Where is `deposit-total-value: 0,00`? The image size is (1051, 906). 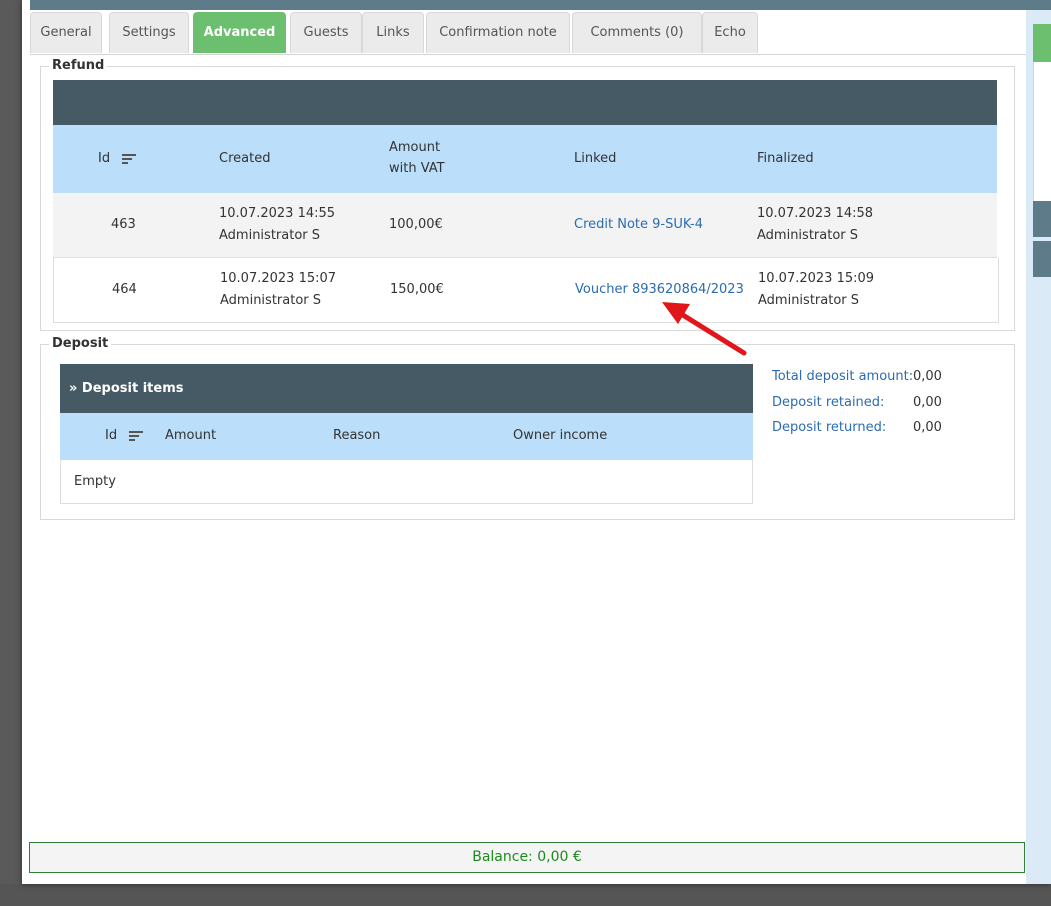
deposit-total-value: 0,00 is located at coordinates (927, 376).